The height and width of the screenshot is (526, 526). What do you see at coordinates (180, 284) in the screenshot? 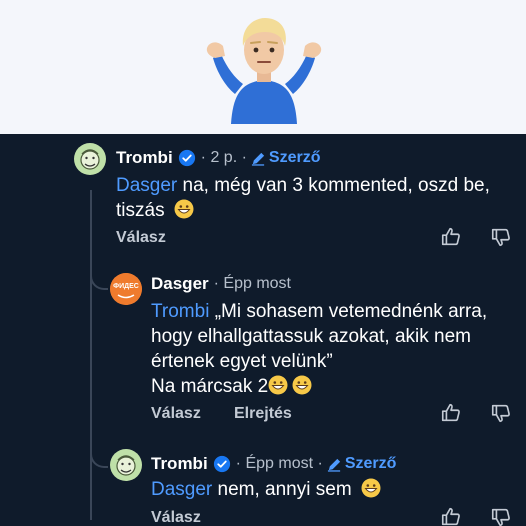
I see `author-name: Dasger` at bounding box center [180, 284].